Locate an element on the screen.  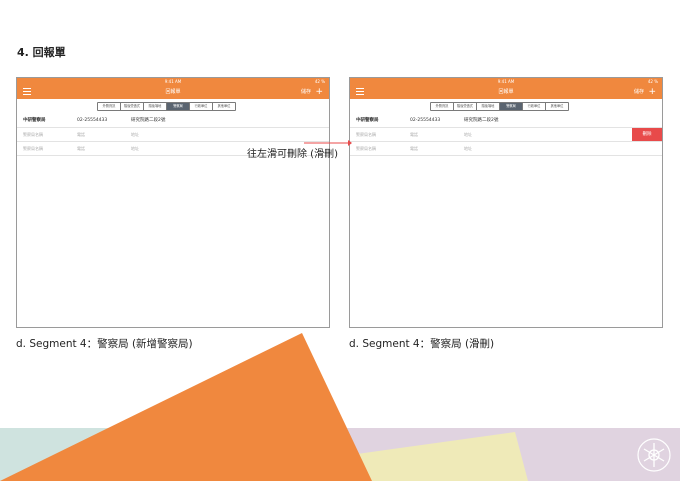
swipe-annotation: 往左滑可刪除 (滑刪) is located at coordinates (292, 154).